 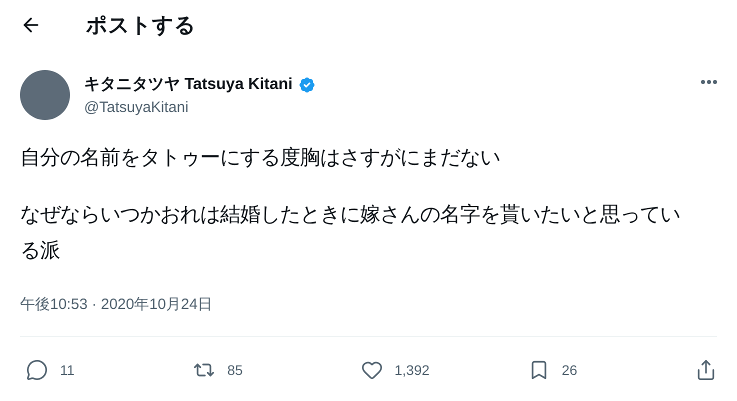 I want to click on post-paragraph: なぜならいつかおれは結婚したときに嫁さんの名字を貰いたいと思っている派, so click(x=350, y=233).